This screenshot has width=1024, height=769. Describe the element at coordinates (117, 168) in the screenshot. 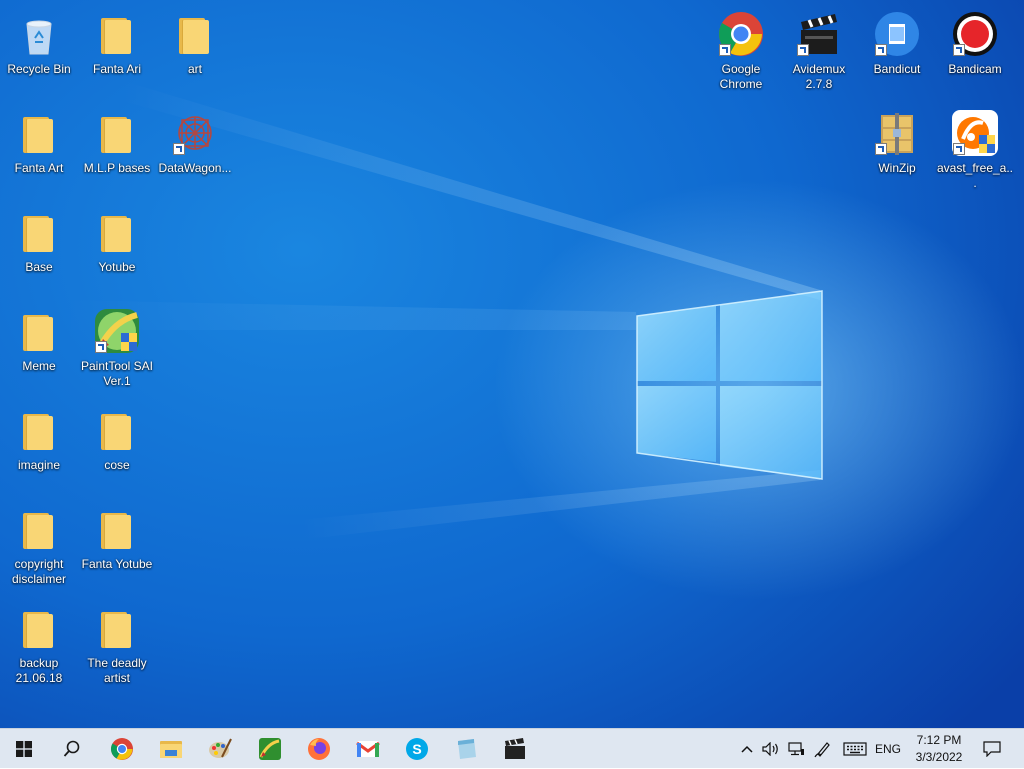

I see `icon-label: M.L.P bases` at that location.